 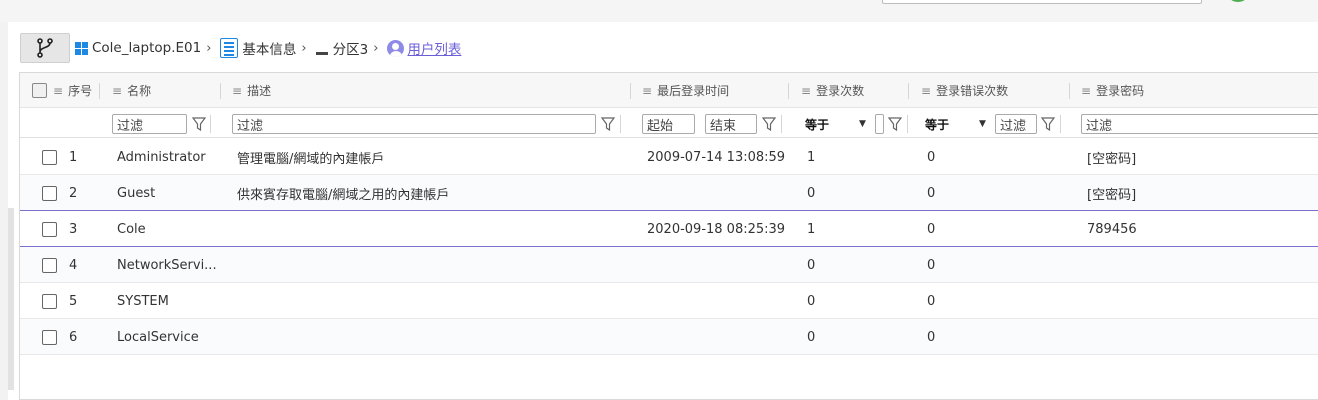 I want to click on breadcrumb-label: 分区3, so click(x=350, y=50).